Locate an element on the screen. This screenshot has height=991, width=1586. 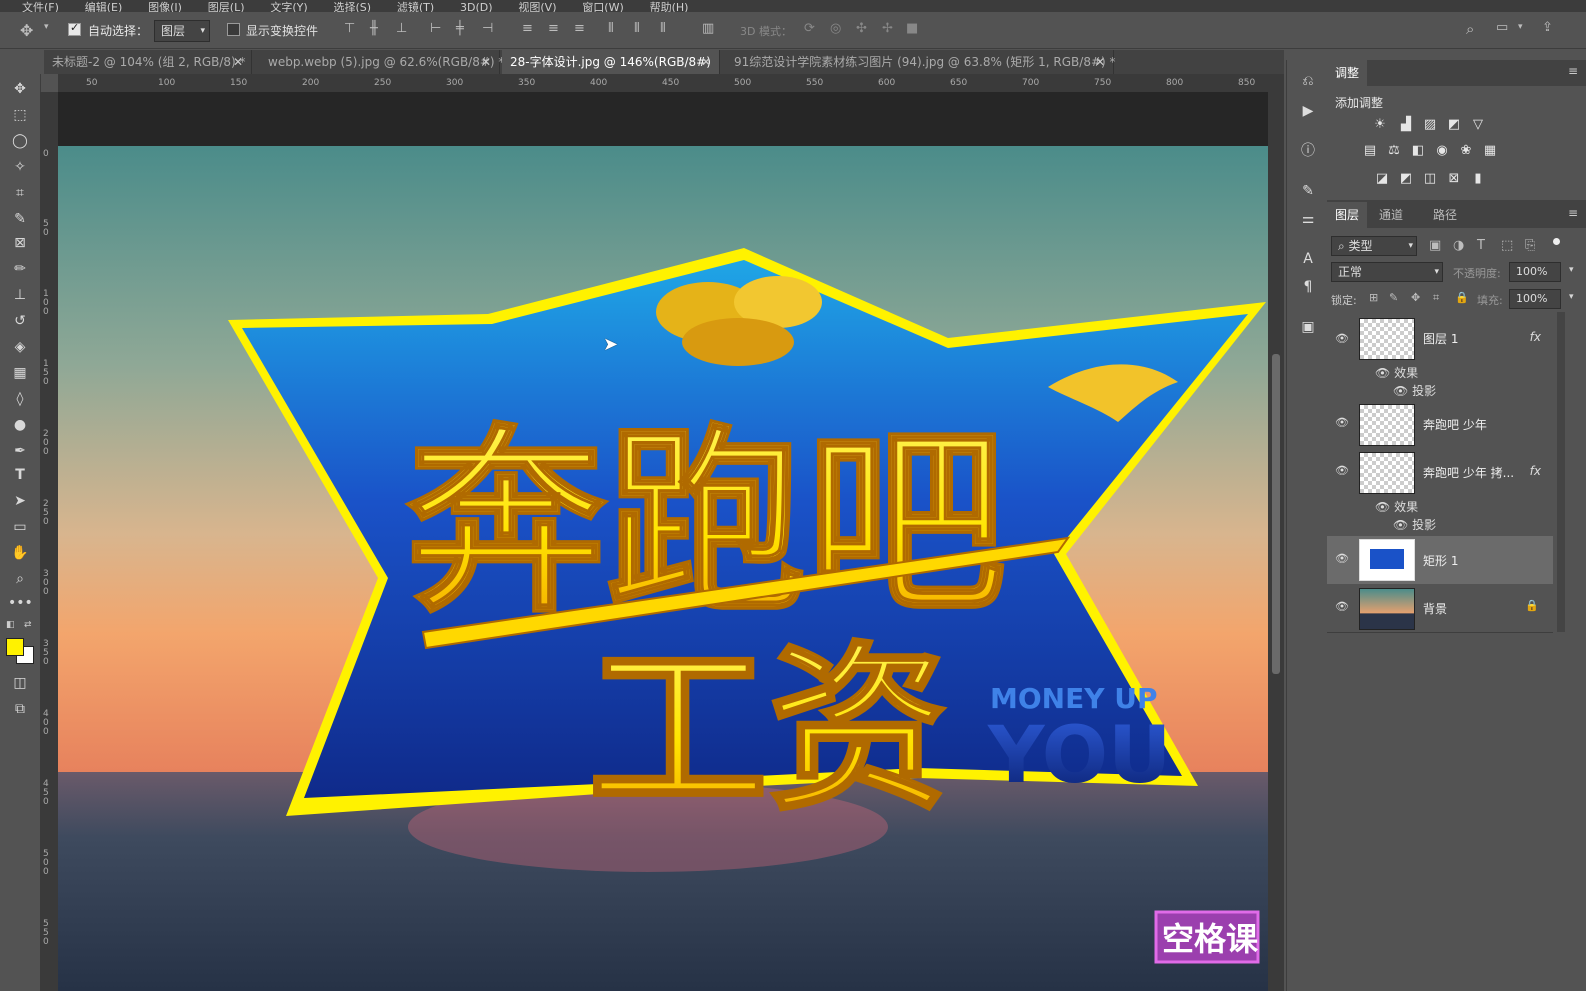
eraser-tool-icon: ◈ is located at coordinates (20, 347).